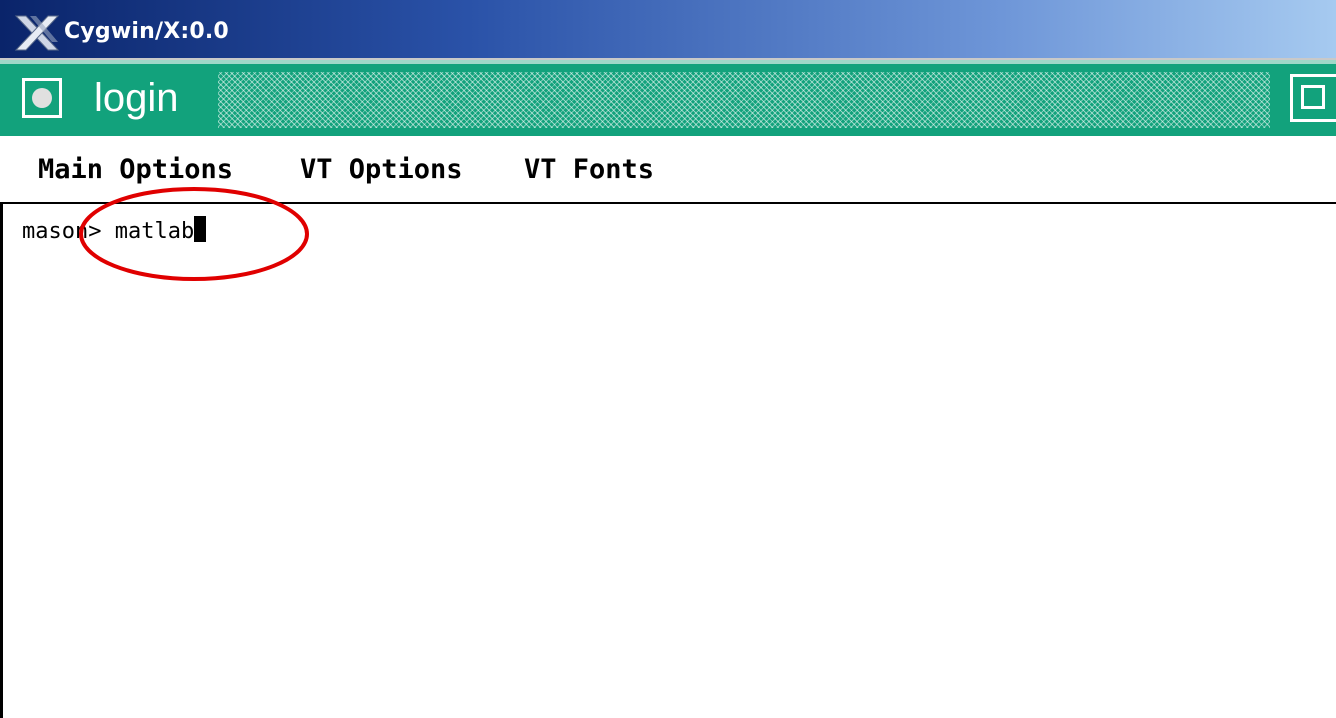 Image resolution: width=1336 pixels, height=718 pixels. Describe the element at coordinates (668, 170) in the screenshot. I see `menu-bar: Main Options VT Options VT Fonts` at that location.